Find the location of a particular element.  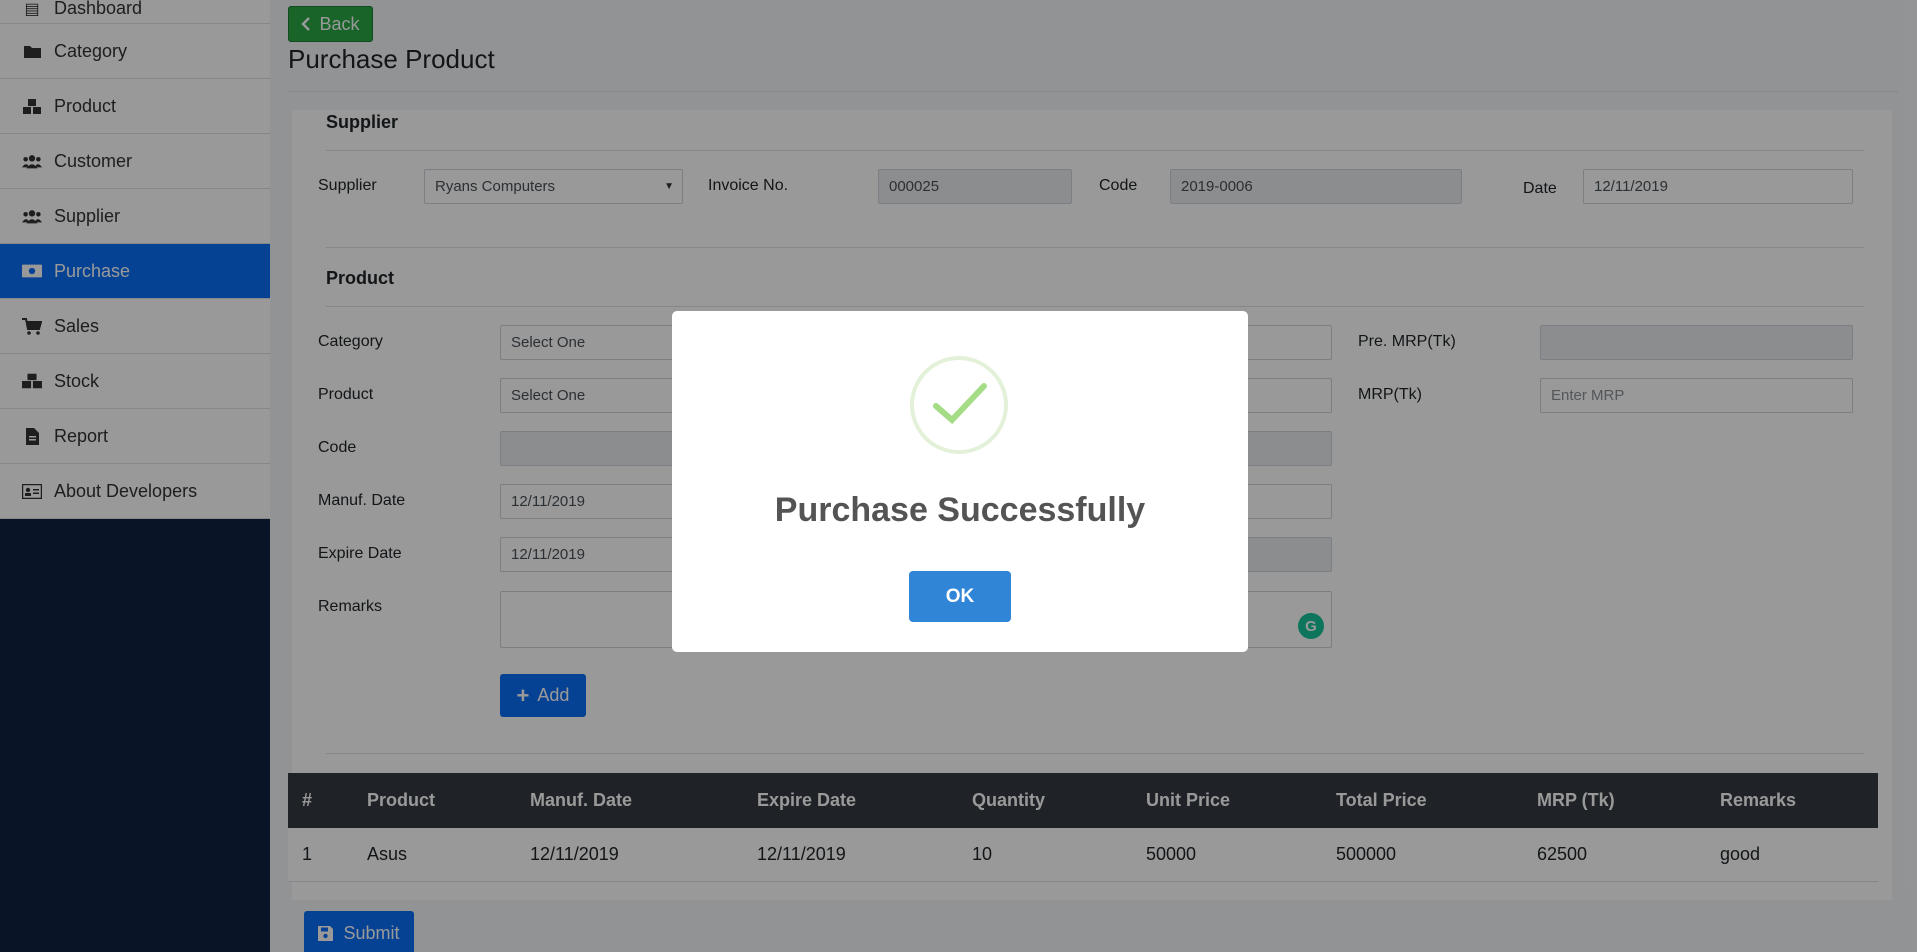

success-check-icon is located at coordinates (959, 405).